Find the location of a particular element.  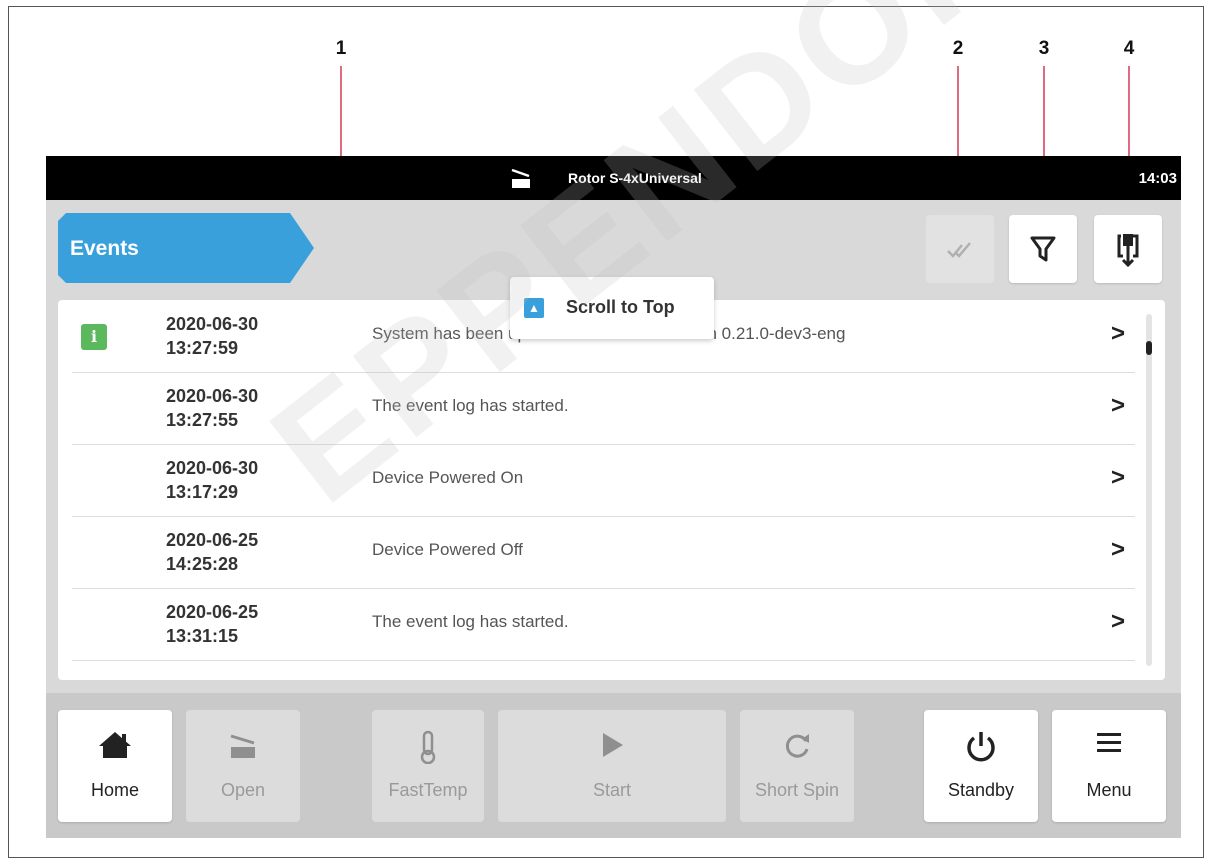

scroll-to-top-button: ▲ Scroll to Top is located at coordinates (612, 308).